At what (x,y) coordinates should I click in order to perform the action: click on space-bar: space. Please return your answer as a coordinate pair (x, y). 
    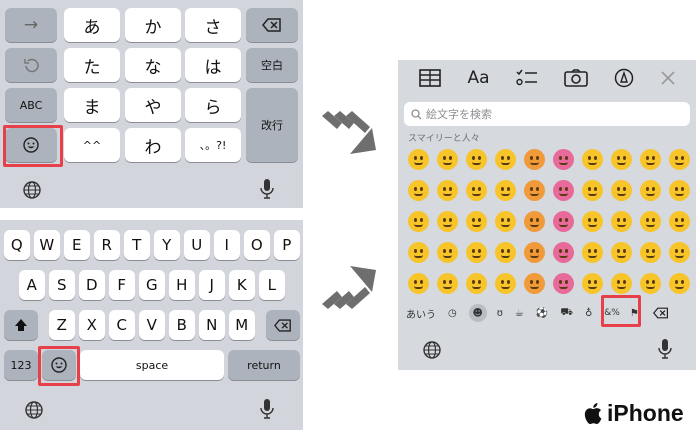
    Looking at the image, I should click on (152, 365).